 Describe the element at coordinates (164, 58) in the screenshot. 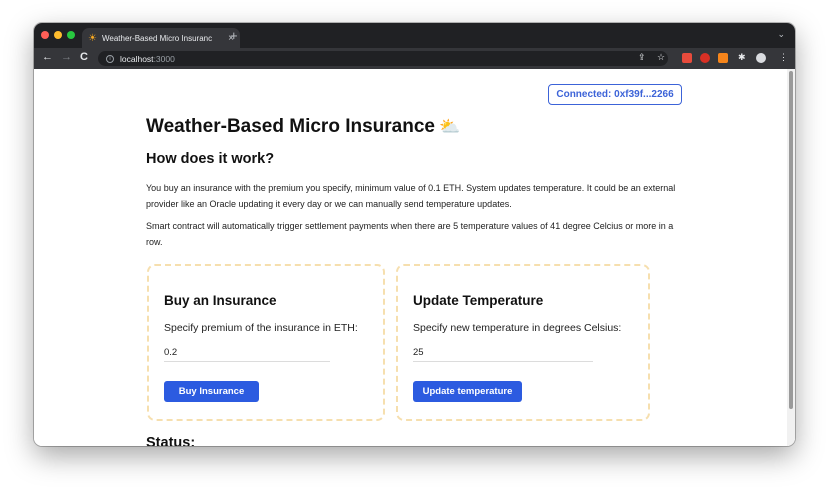

I see `url-port: :3000` at that location.